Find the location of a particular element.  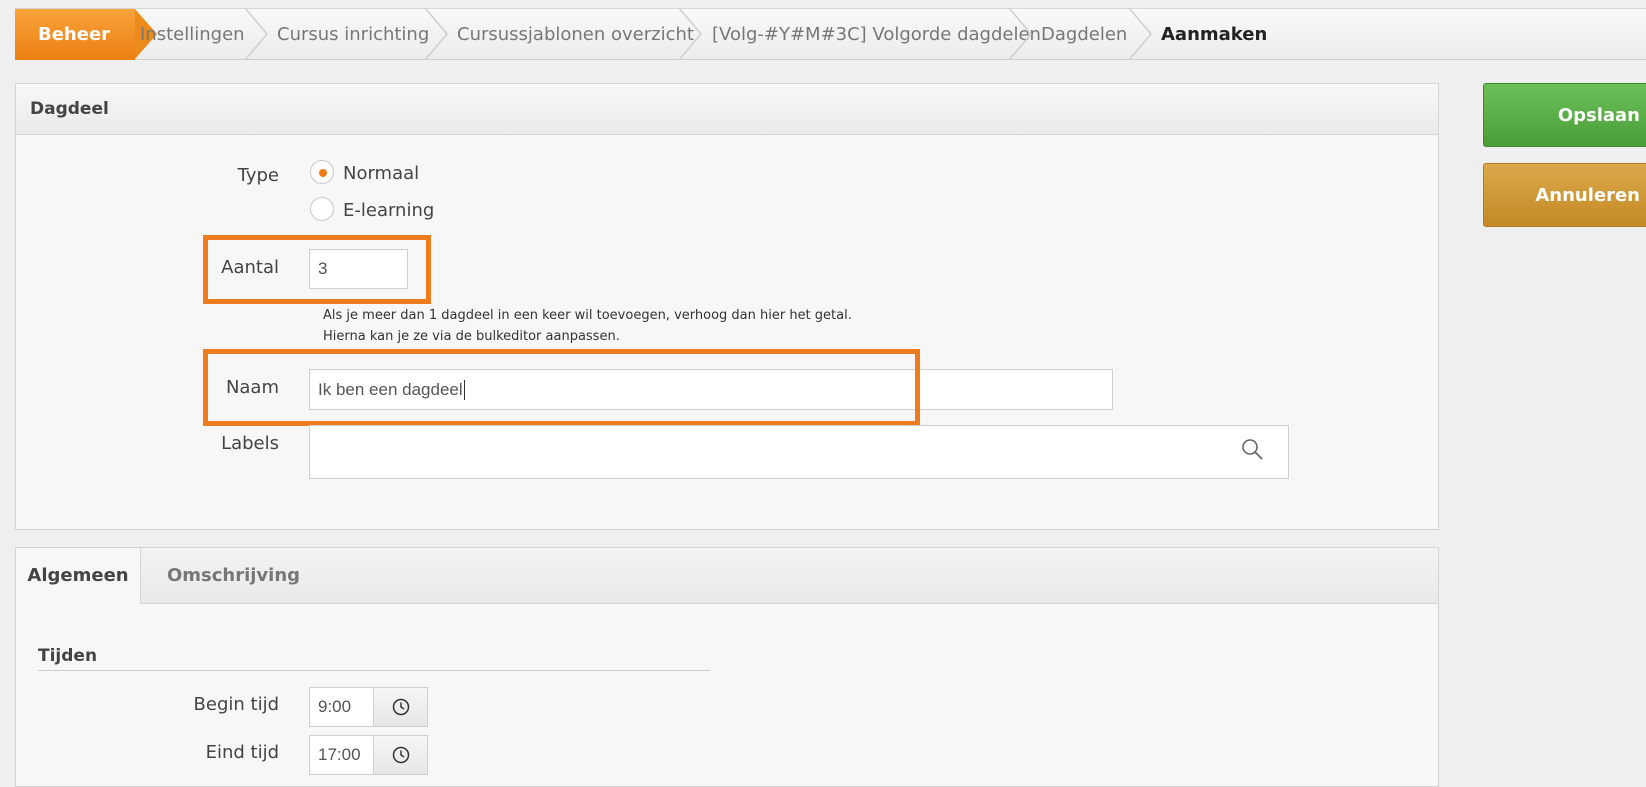

search-icon is located at coordinates (1252, 449).